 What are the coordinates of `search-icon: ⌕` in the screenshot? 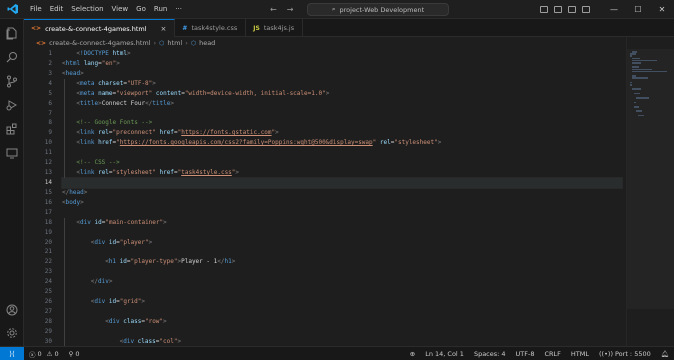 It's located at (333, 9).